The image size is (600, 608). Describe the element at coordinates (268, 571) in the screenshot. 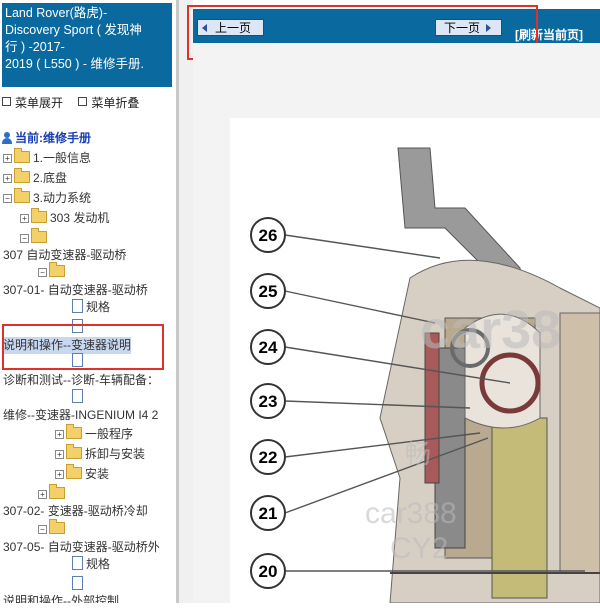

I see `svg-text: 20` at that location.